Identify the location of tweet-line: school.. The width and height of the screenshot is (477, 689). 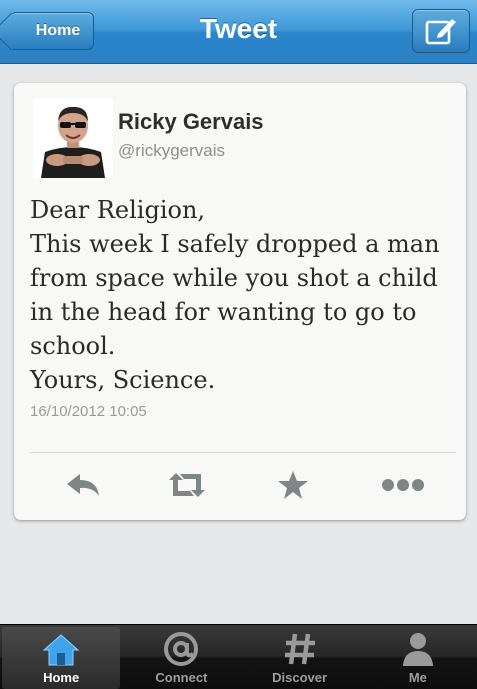
(73, 346).